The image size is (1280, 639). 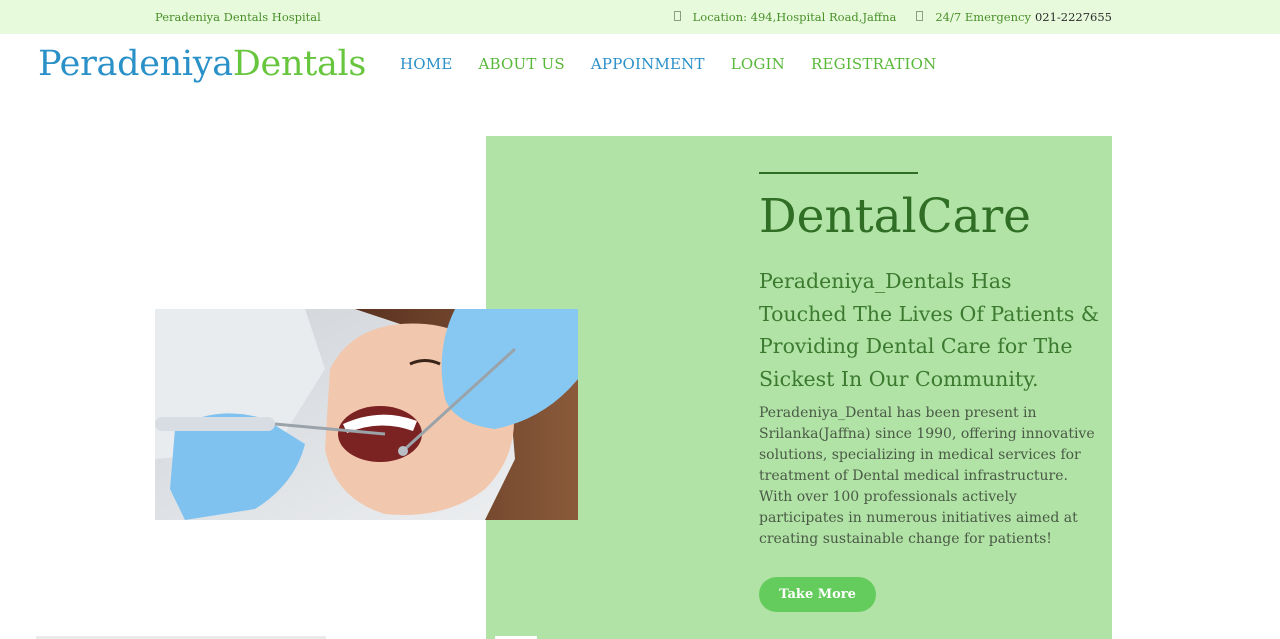 What do you see at coordinates (895, 216) in the screenshot?
I see `hero-title: DentalCare` at bounding box center [895, 216].